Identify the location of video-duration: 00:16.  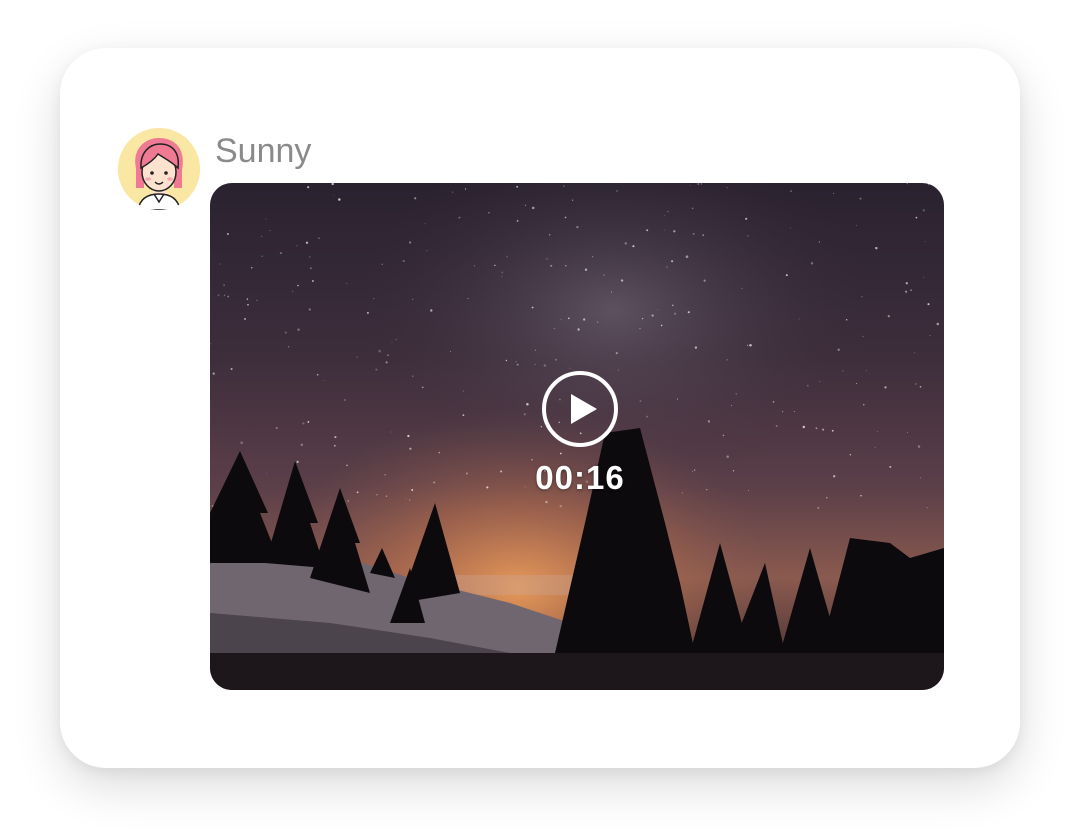
(580, 477).